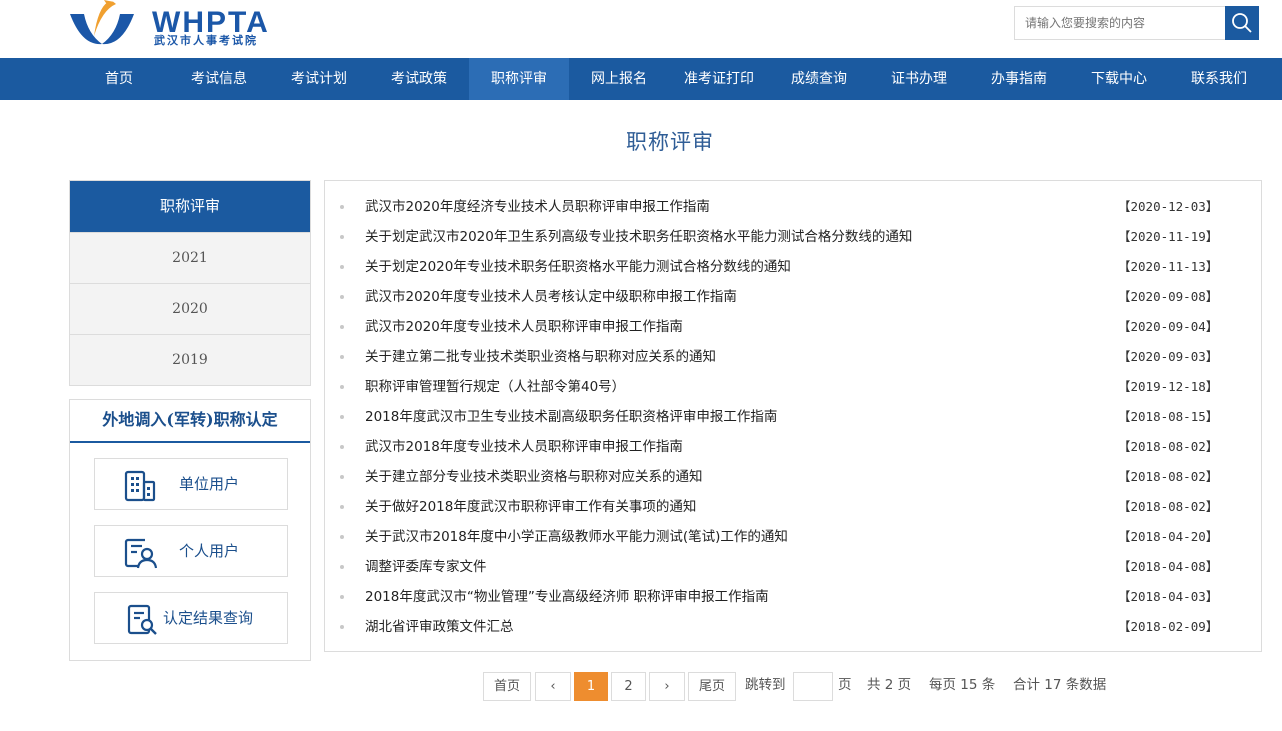  Describe the element at coordinates (1168, 626) in the screenshot. I see `list-item-date: 【2018-02-09】` at that location.